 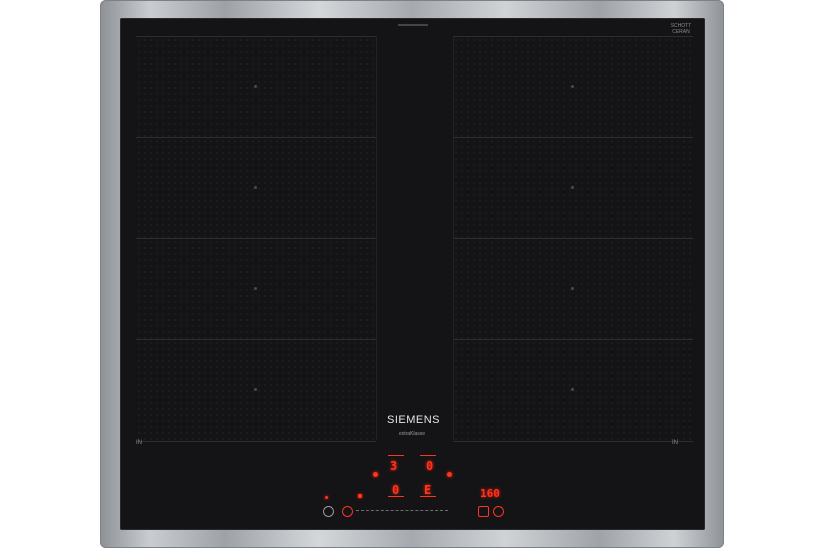 What do you see at coordinates (498, 511) in the screenshot?
I see `timer-icon` at bounding box center [498, 511].